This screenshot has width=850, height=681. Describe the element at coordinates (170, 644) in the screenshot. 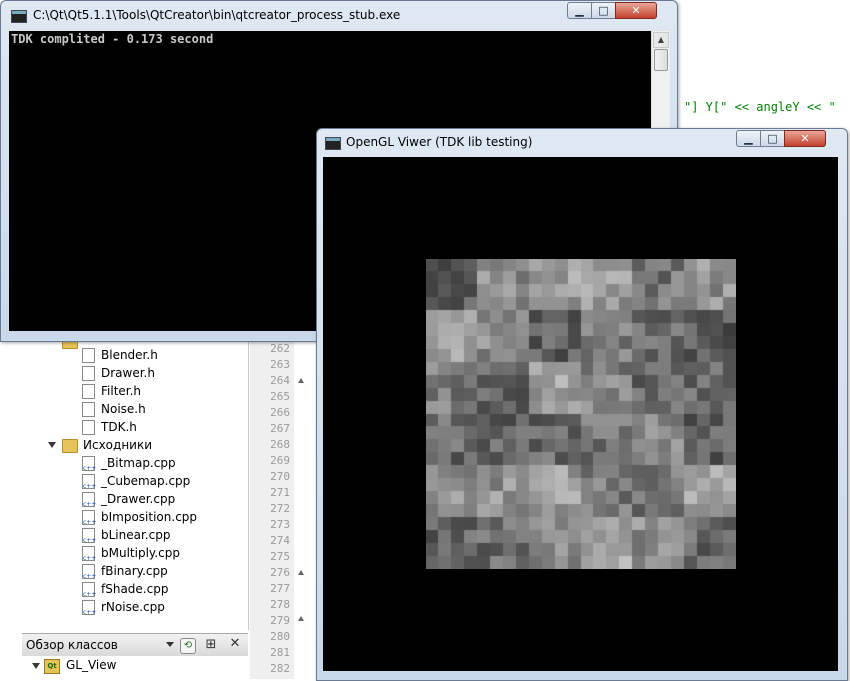

I see `dropdown-icon` at that location.